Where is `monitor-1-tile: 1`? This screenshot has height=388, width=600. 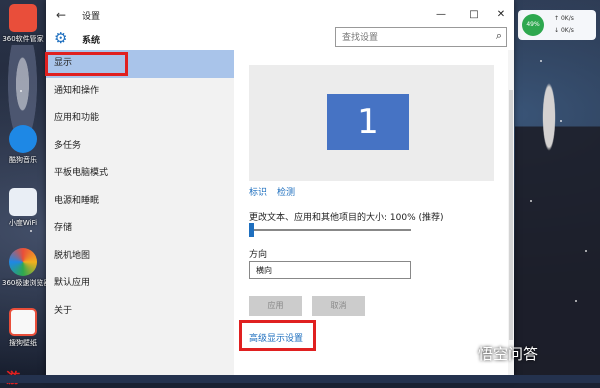 monitor-1-tile: 1 is located at coordinates (368, 122).